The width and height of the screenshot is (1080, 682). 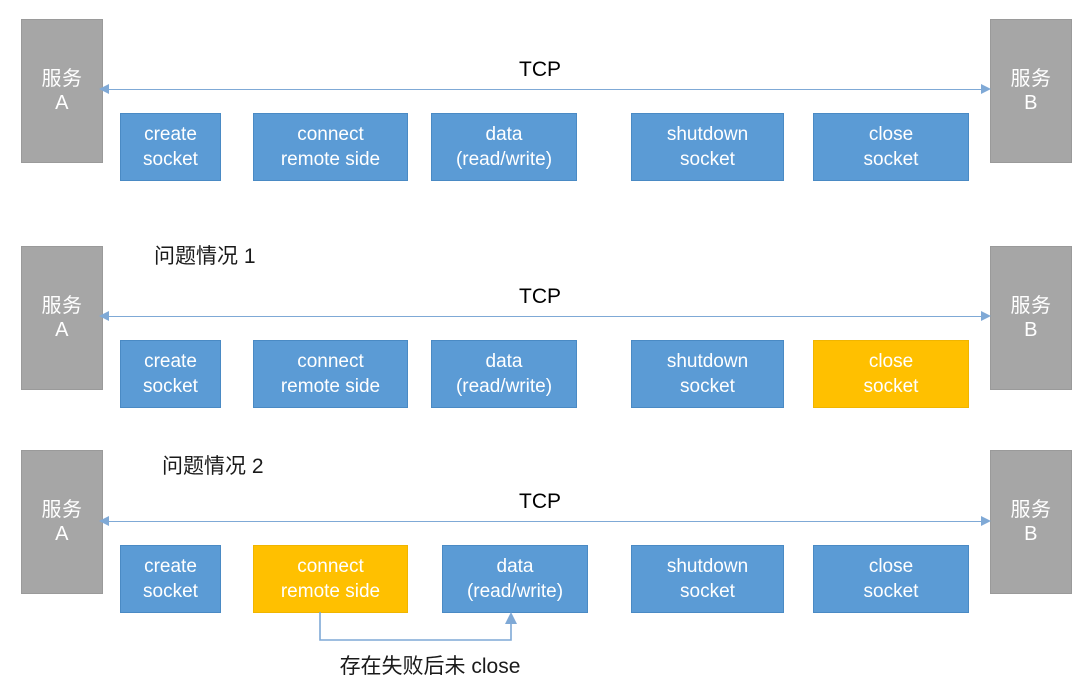 What do you see at coordinates (707, 361) in the screenshot?
I see `step-shutdown-socket-row2-line1: shutdown` at bounding box center [707, 361].